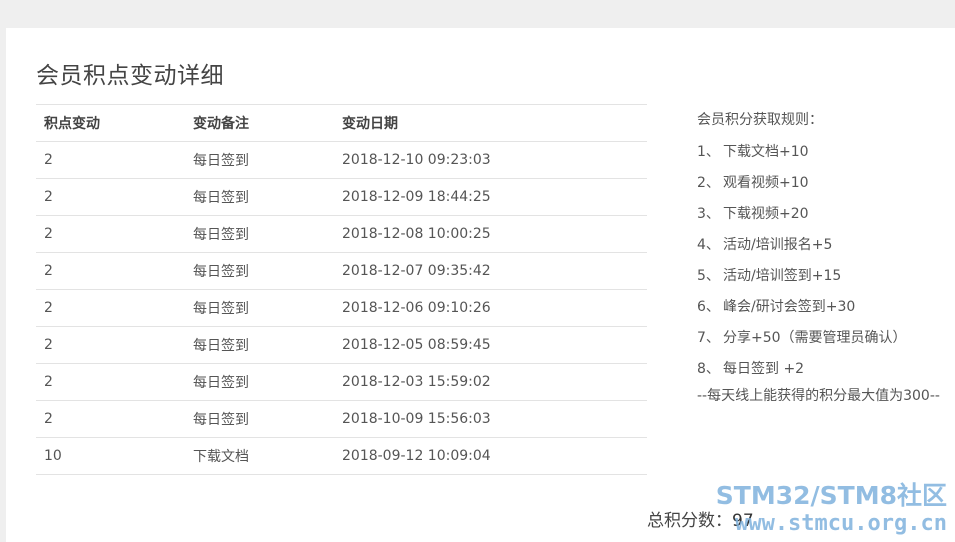  I want to click on change-date-cell: 2018-12-06 09:10:26, so click(490, 308).